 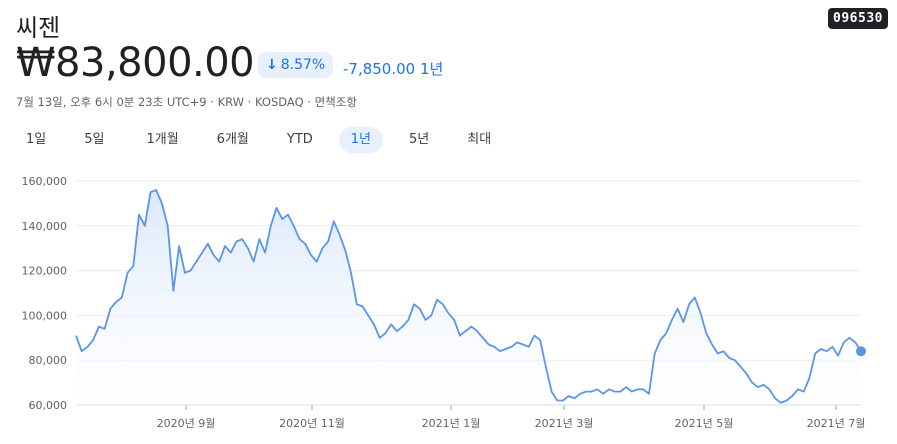 What do you see at coordinates (48, 405) in the screenshot?
I see `y-tick-label: 60,000` at bounding box center [48, 405].